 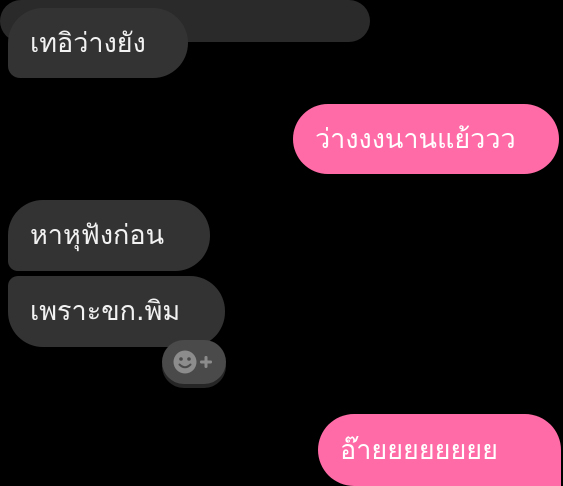 What do you see at coordinates (105, 311) in the screenshot?
I see `message-text: เพราะขก.พิม` at bounding box center [105, 311].